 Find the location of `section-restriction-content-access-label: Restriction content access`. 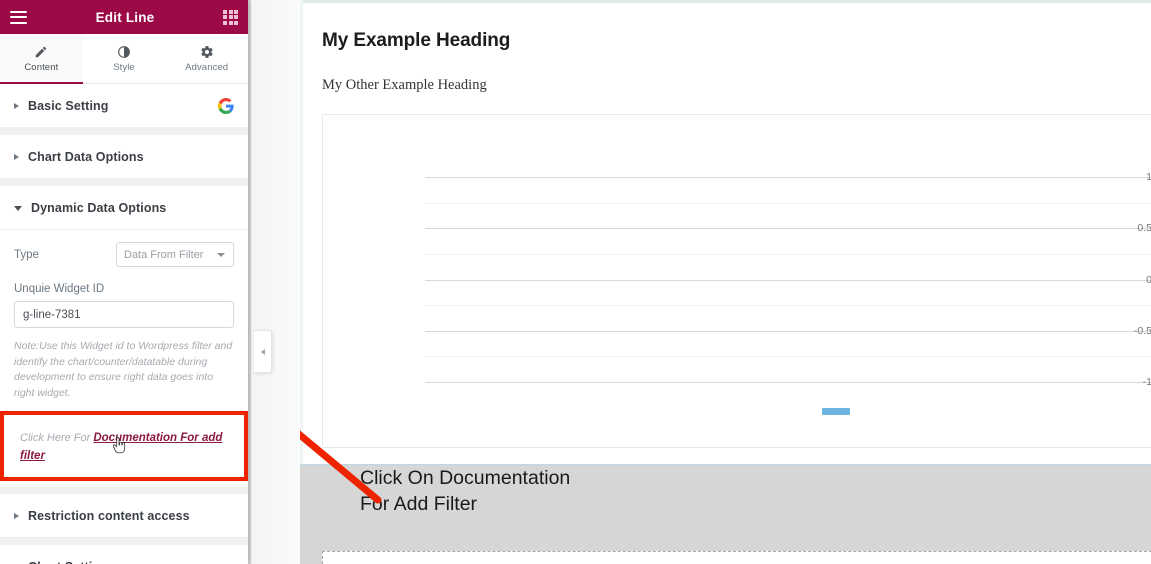

section-restriction-content-access-label: Restriction content access is located at coordinates (109, 515).